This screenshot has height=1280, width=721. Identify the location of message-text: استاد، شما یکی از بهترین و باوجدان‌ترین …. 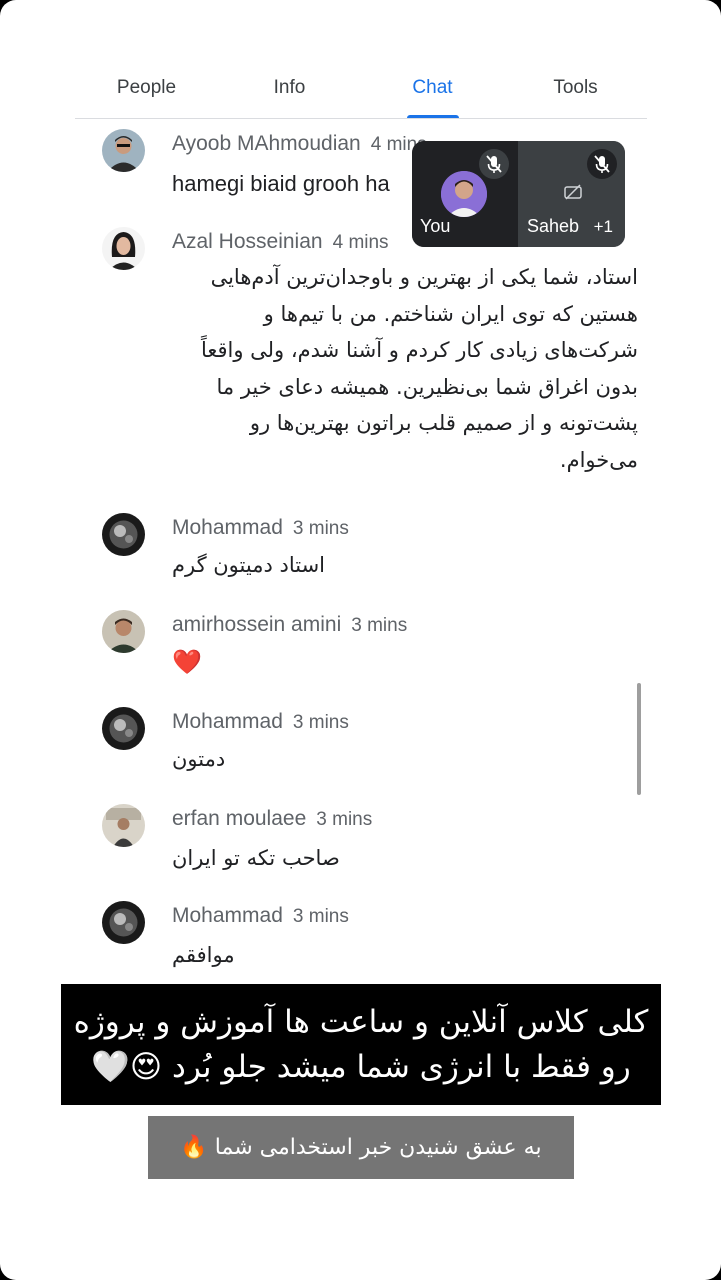
(419, 368).